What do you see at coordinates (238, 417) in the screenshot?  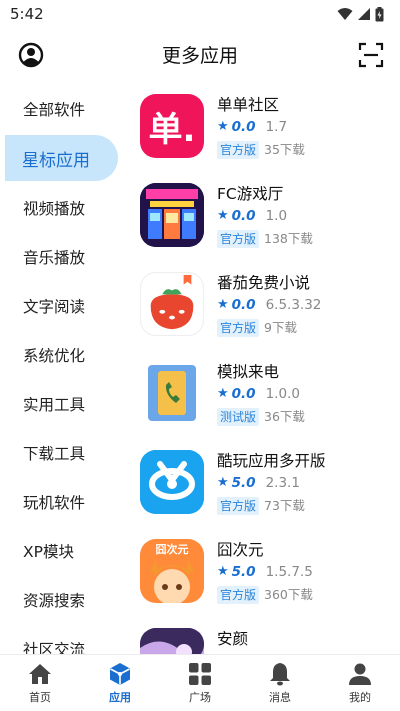 I see `app-badge: 测试版` at bounding box center [238, 417].